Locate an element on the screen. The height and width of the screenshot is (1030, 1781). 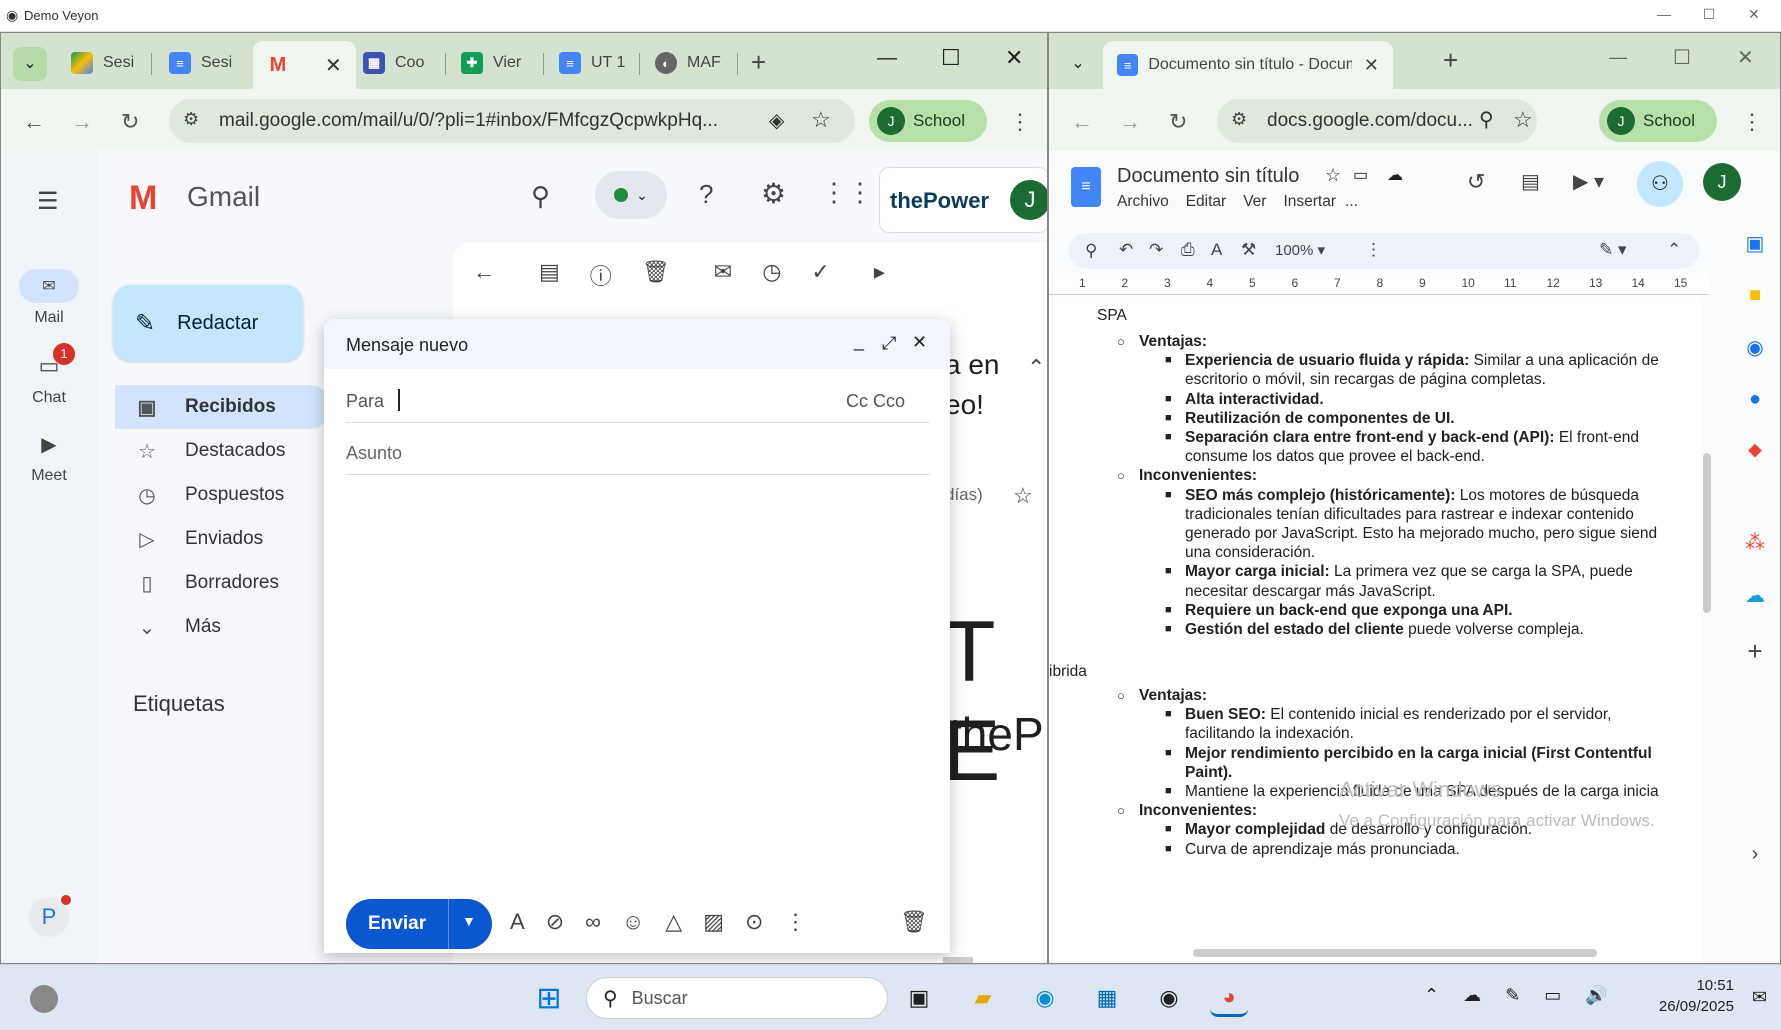
notifications-icon: ✉ is located at coordinates (1759, 997).